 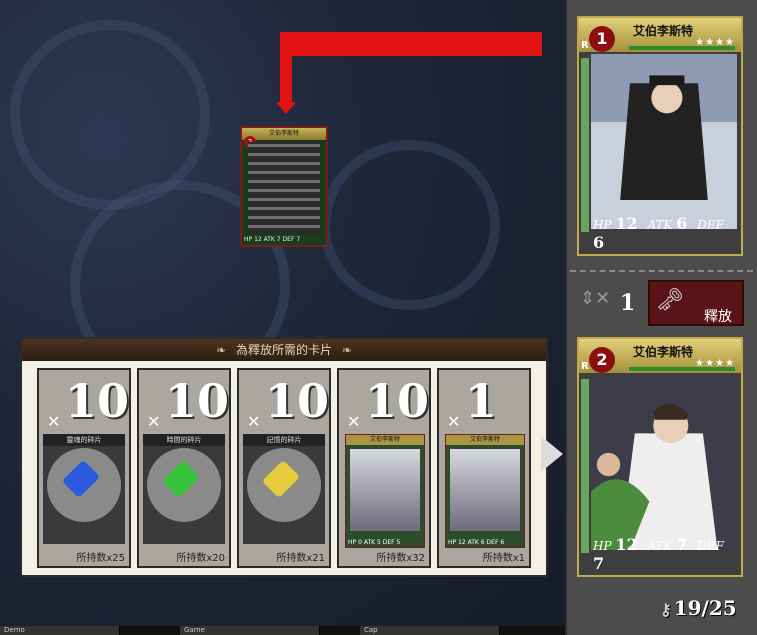 I want to click on release-label: 釋放, so click(x=718, y=317).